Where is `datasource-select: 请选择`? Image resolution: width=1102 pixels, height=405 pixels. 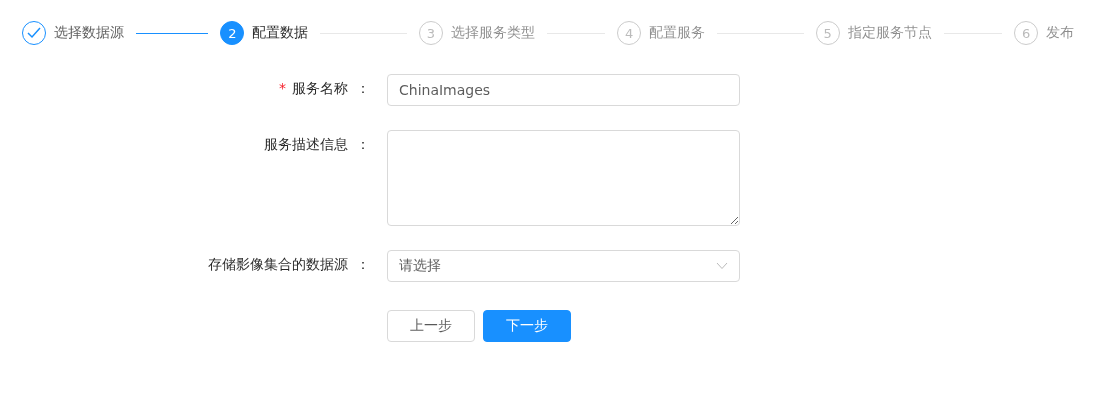
datasource-select: 请选择 is located at coordinates (563, 266).